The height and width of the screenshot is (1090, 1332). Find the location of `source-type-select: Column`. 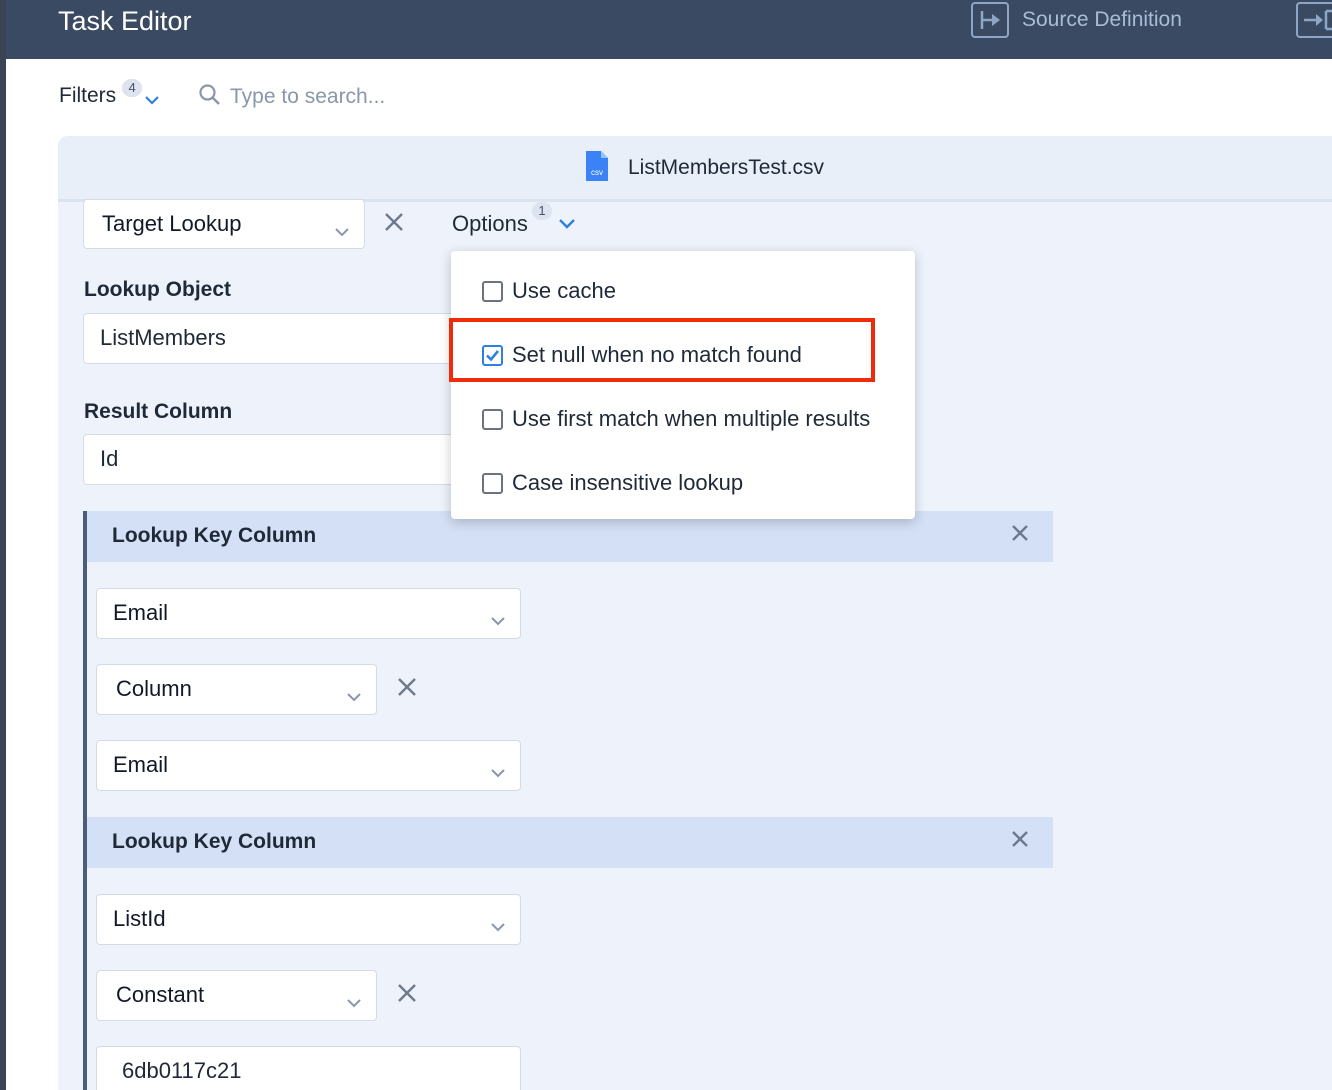

source-type-select: Column is located at coordinates (236, 689).